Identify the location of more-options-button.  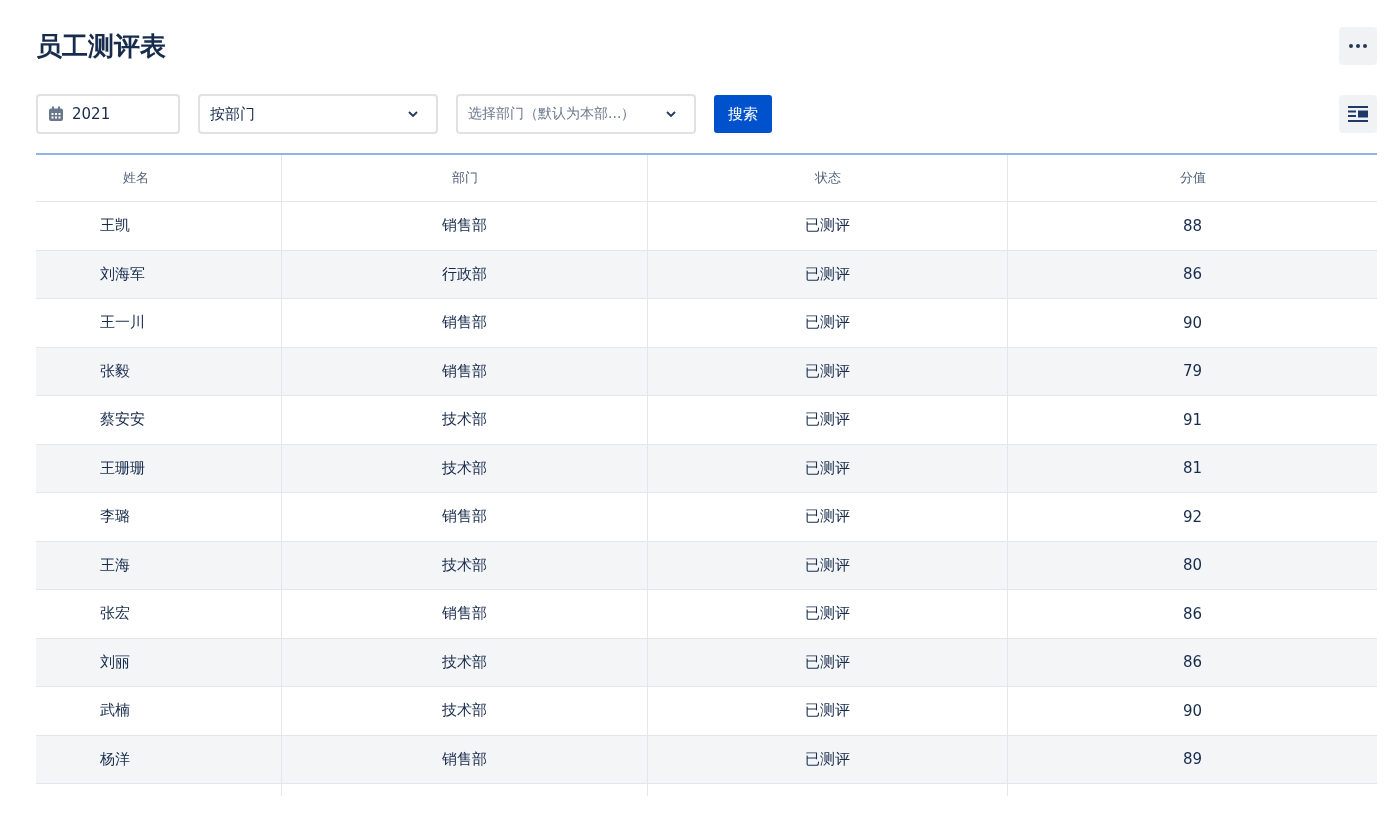
(1358, 46).